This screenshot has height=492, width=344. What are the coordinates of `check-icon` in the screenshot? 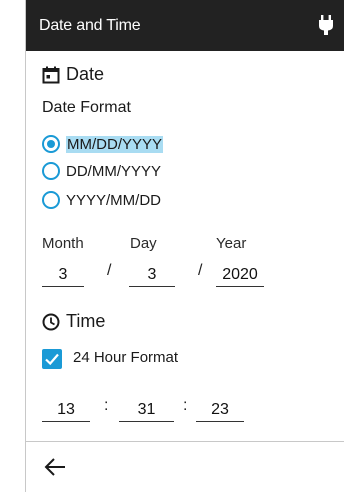 It's located at (52, 359).